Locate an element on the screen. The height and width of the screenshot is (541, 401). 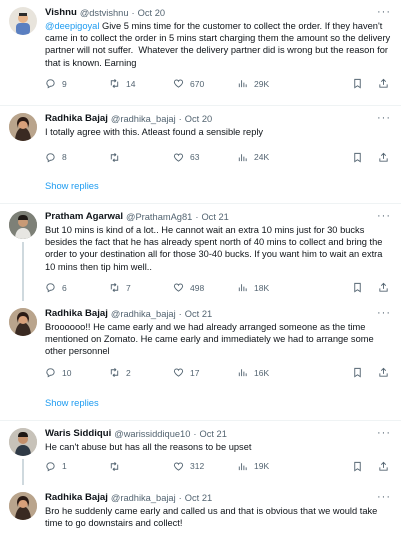
views-button: 19K is located at coordinates (268, 466).